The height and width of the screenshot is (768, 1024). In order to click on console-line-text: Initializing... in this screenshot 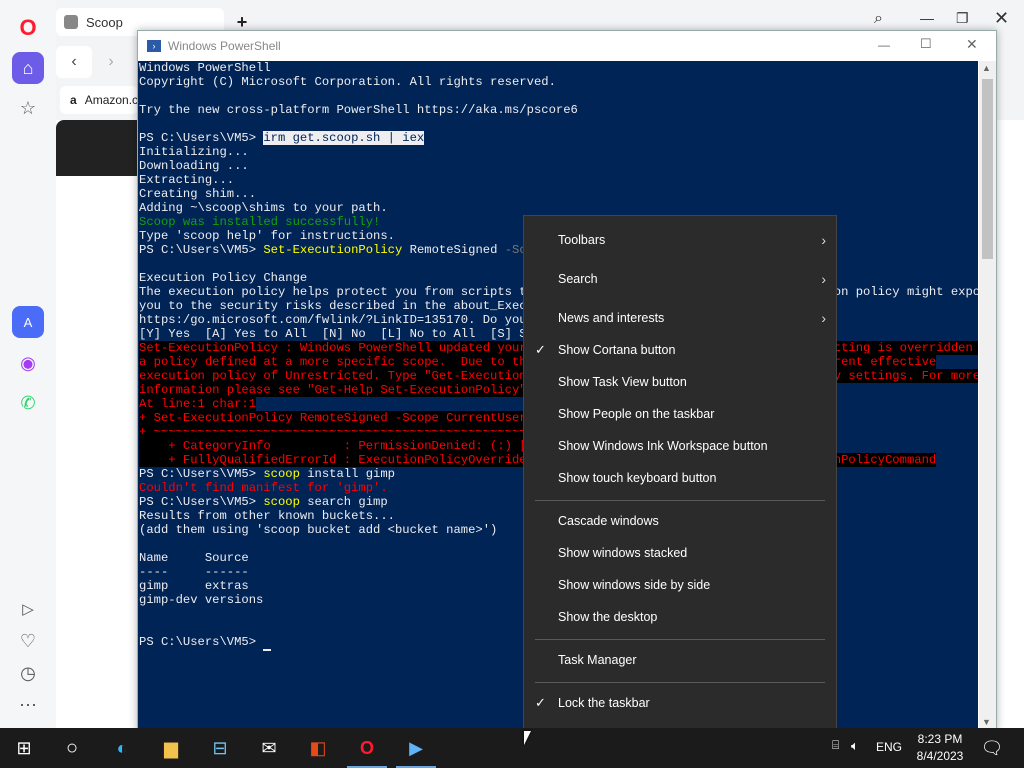, I will do `click(194, 152)`.